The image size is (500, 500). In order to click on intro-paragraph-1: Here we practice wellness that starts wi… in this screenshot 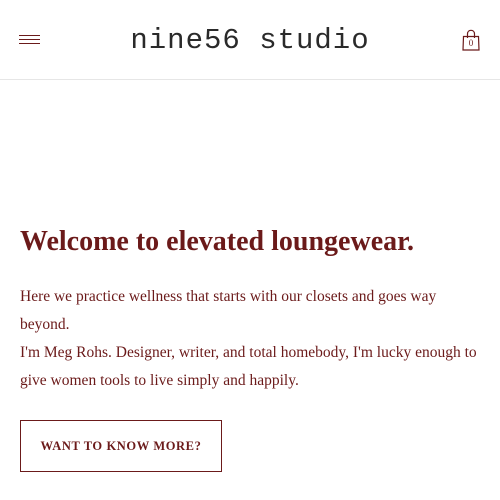, I will do `click(228, 310)`.